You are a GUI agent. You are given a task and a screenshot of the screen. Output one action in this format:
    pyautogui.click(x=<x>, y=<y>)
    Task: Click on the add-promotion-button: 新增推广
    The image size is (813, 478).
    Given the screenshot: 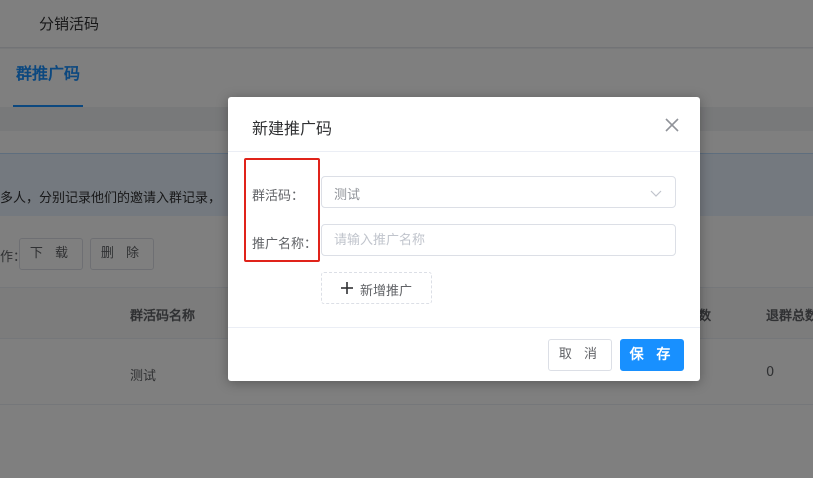 What is the action you would take?
    pyautogui.click(x=376, y=288)
    